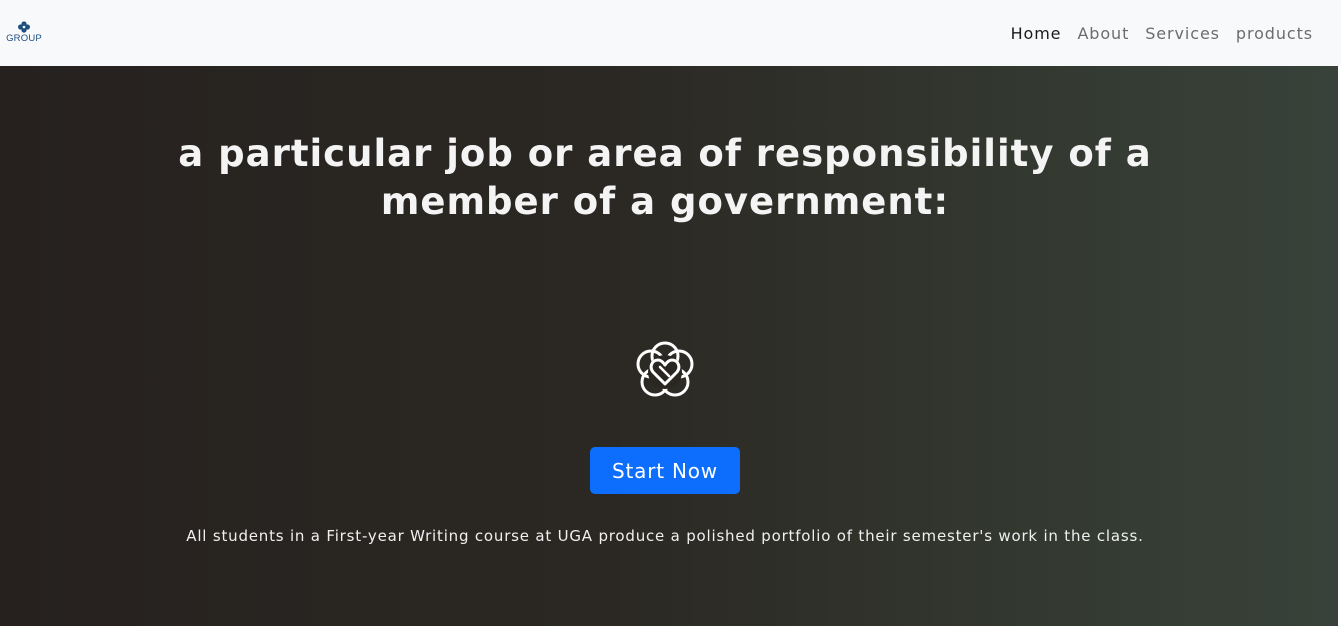 The width and height of the screenshot is (1341, 626). What do you see at coordinates (1274, 33) in the screenshot?
I see `nav-item-products: products` at bounding box center [1274, 33].